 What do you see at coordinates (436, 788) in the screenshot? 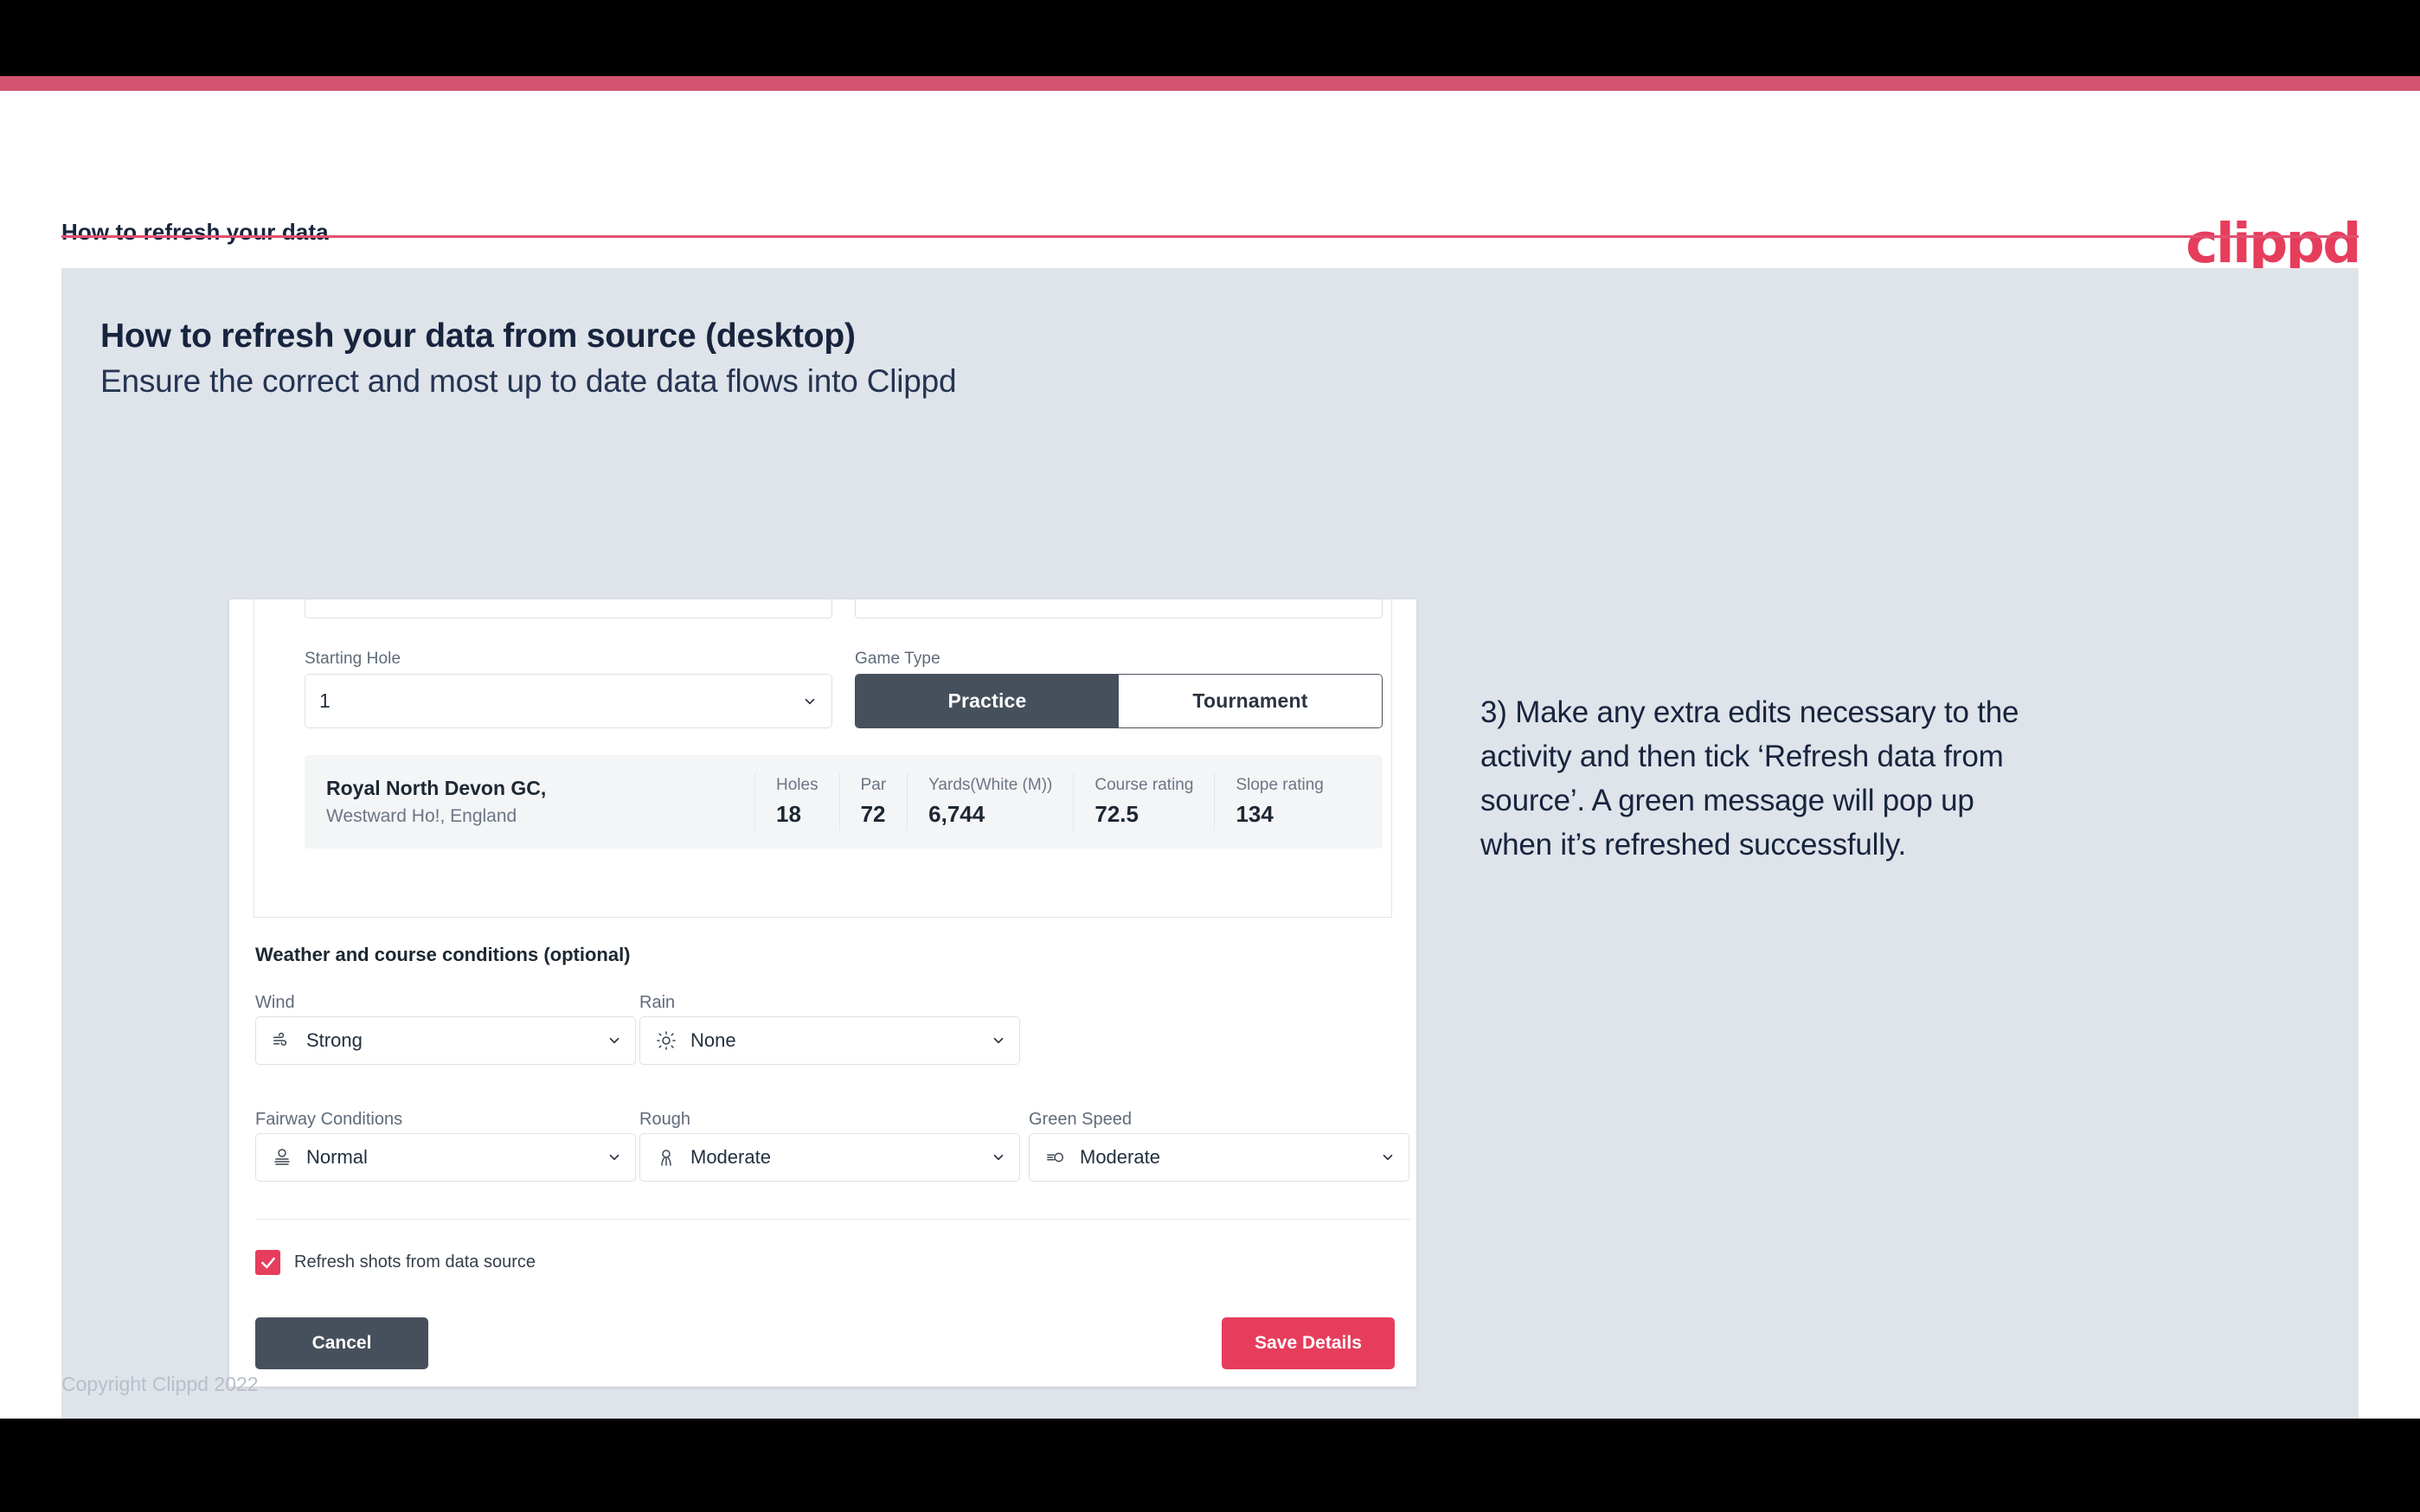
I see `course-name: Royal North Devon GC,` at bounding box center [436, 788].